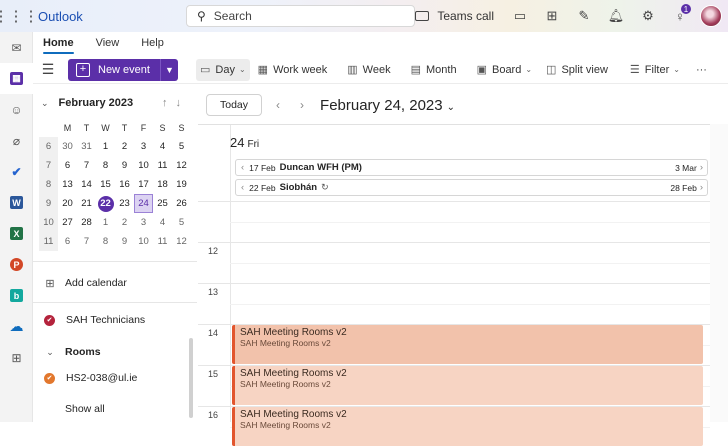  What do you see at coordinates (58, 43) in the screenshot?
I see `tab-home: Home` at bounding box center [58, 43].